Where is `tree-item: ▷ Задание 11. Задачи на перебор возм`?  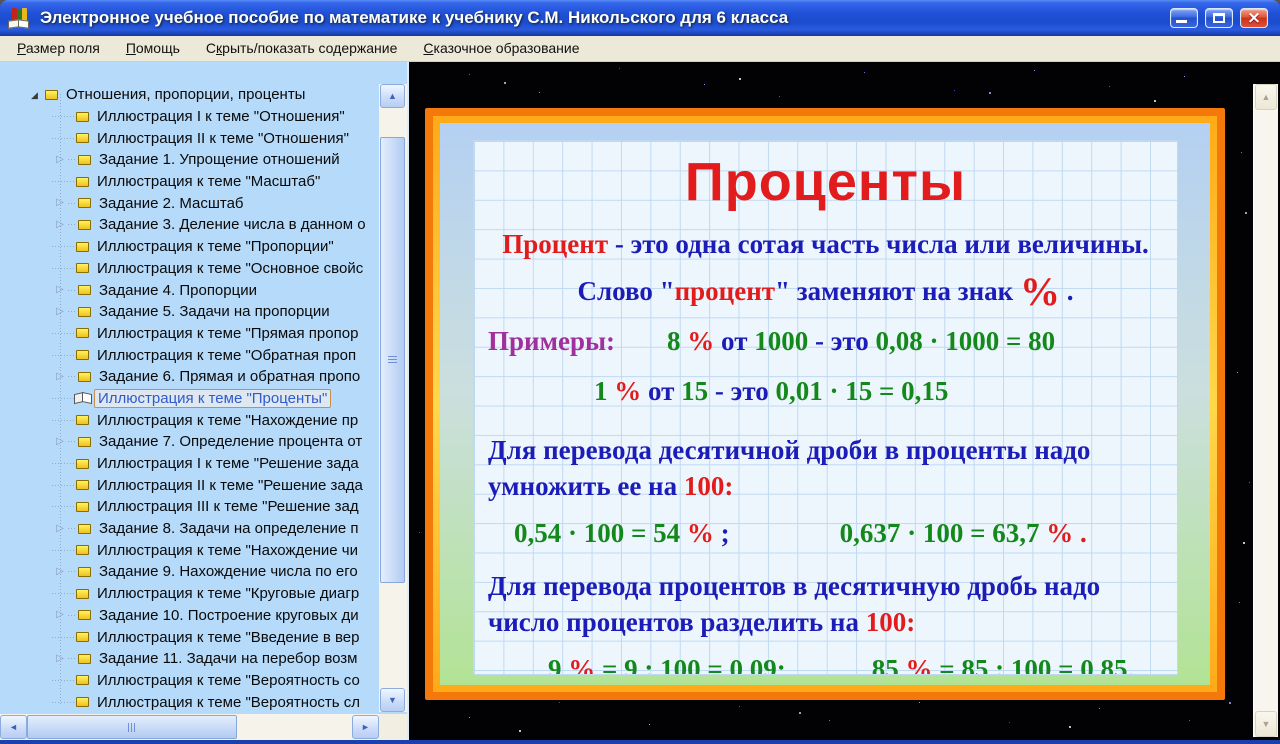
tree-item: ▷ Задание 11. Задачи на перебор возм is located at coordinates (189, 659).